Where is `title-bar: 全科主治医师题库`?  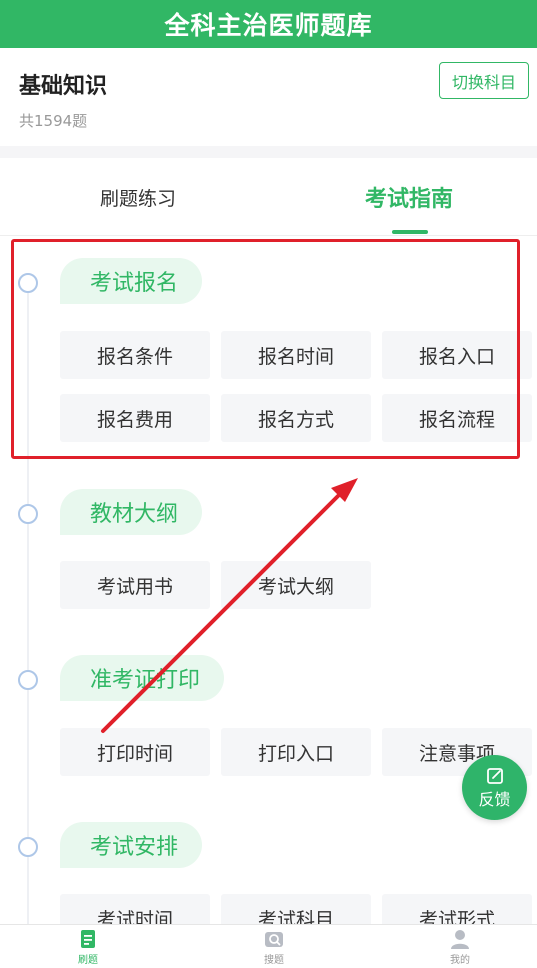 title-bar: 全科主治医师题库 is located at coordinates (268, 24).